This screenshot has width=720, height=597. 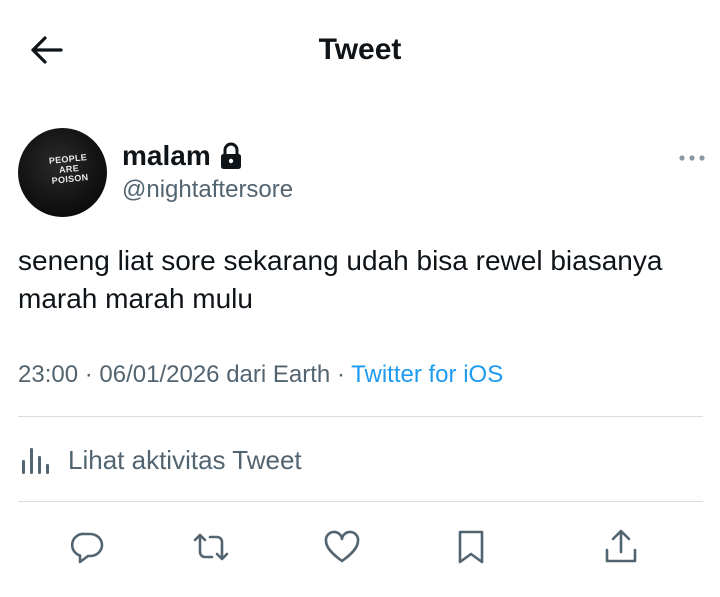 I want to click on lock-icon, so click(x=231, y=156).